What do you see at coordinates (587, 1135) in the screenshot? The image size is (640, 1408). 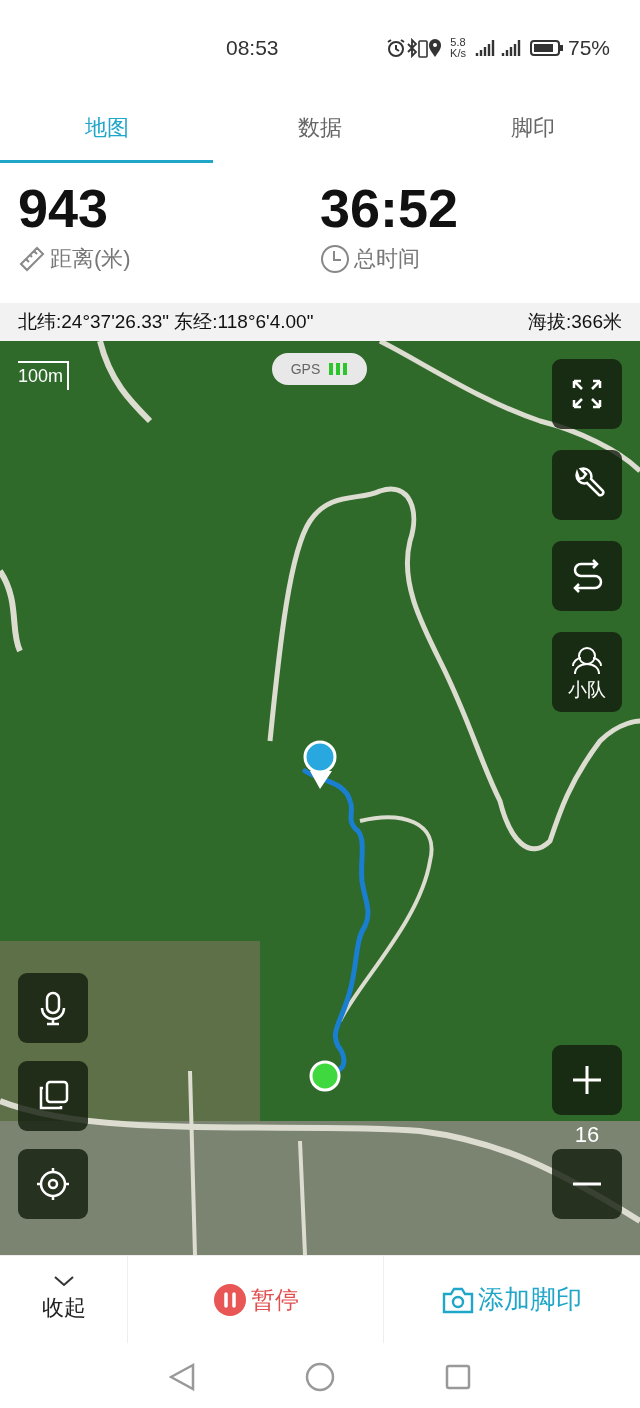 I see `zoom-level: 16` at bounding box center [587, 1135].